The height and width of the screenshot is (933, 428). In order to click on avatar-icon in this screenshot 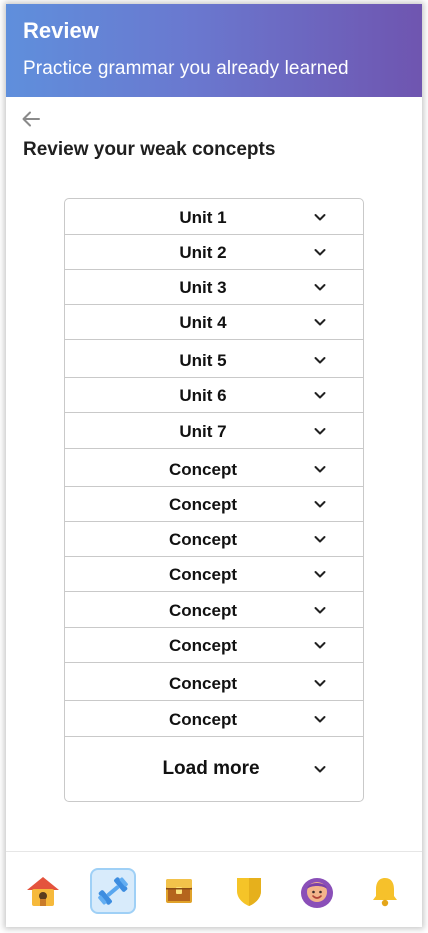, I will do `click(317, 893)`.